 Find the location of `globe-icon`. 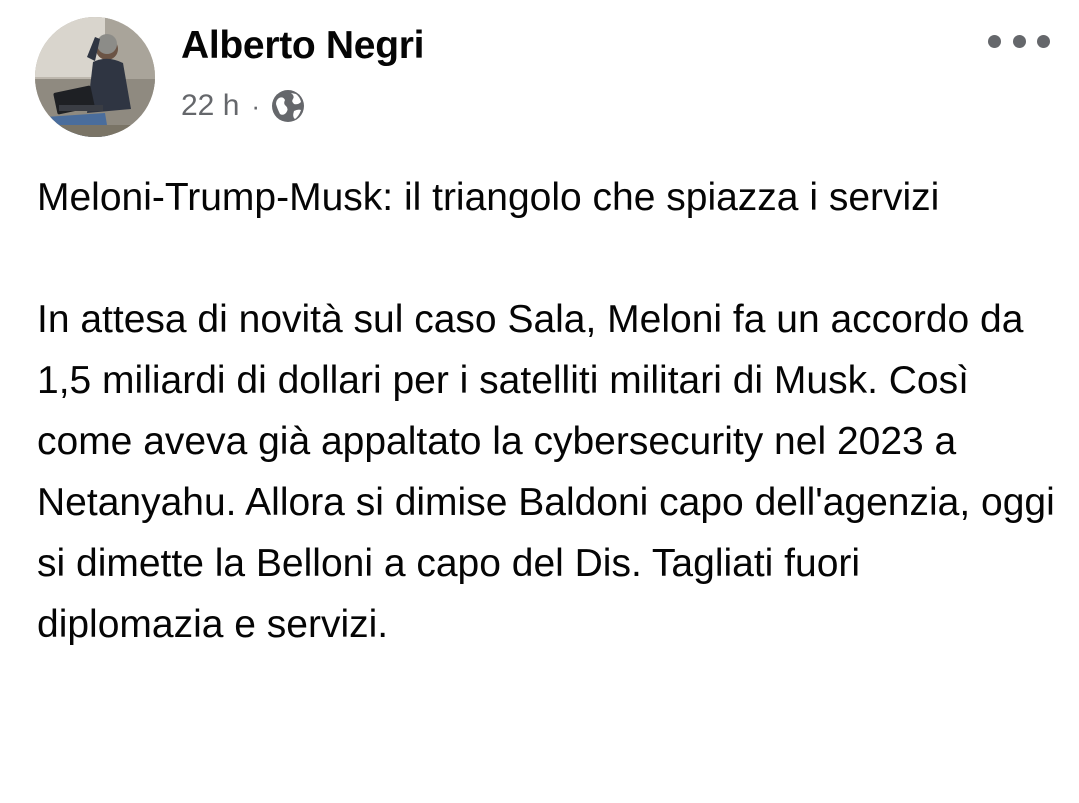

globe-icon is located at coordinates (288, 106).